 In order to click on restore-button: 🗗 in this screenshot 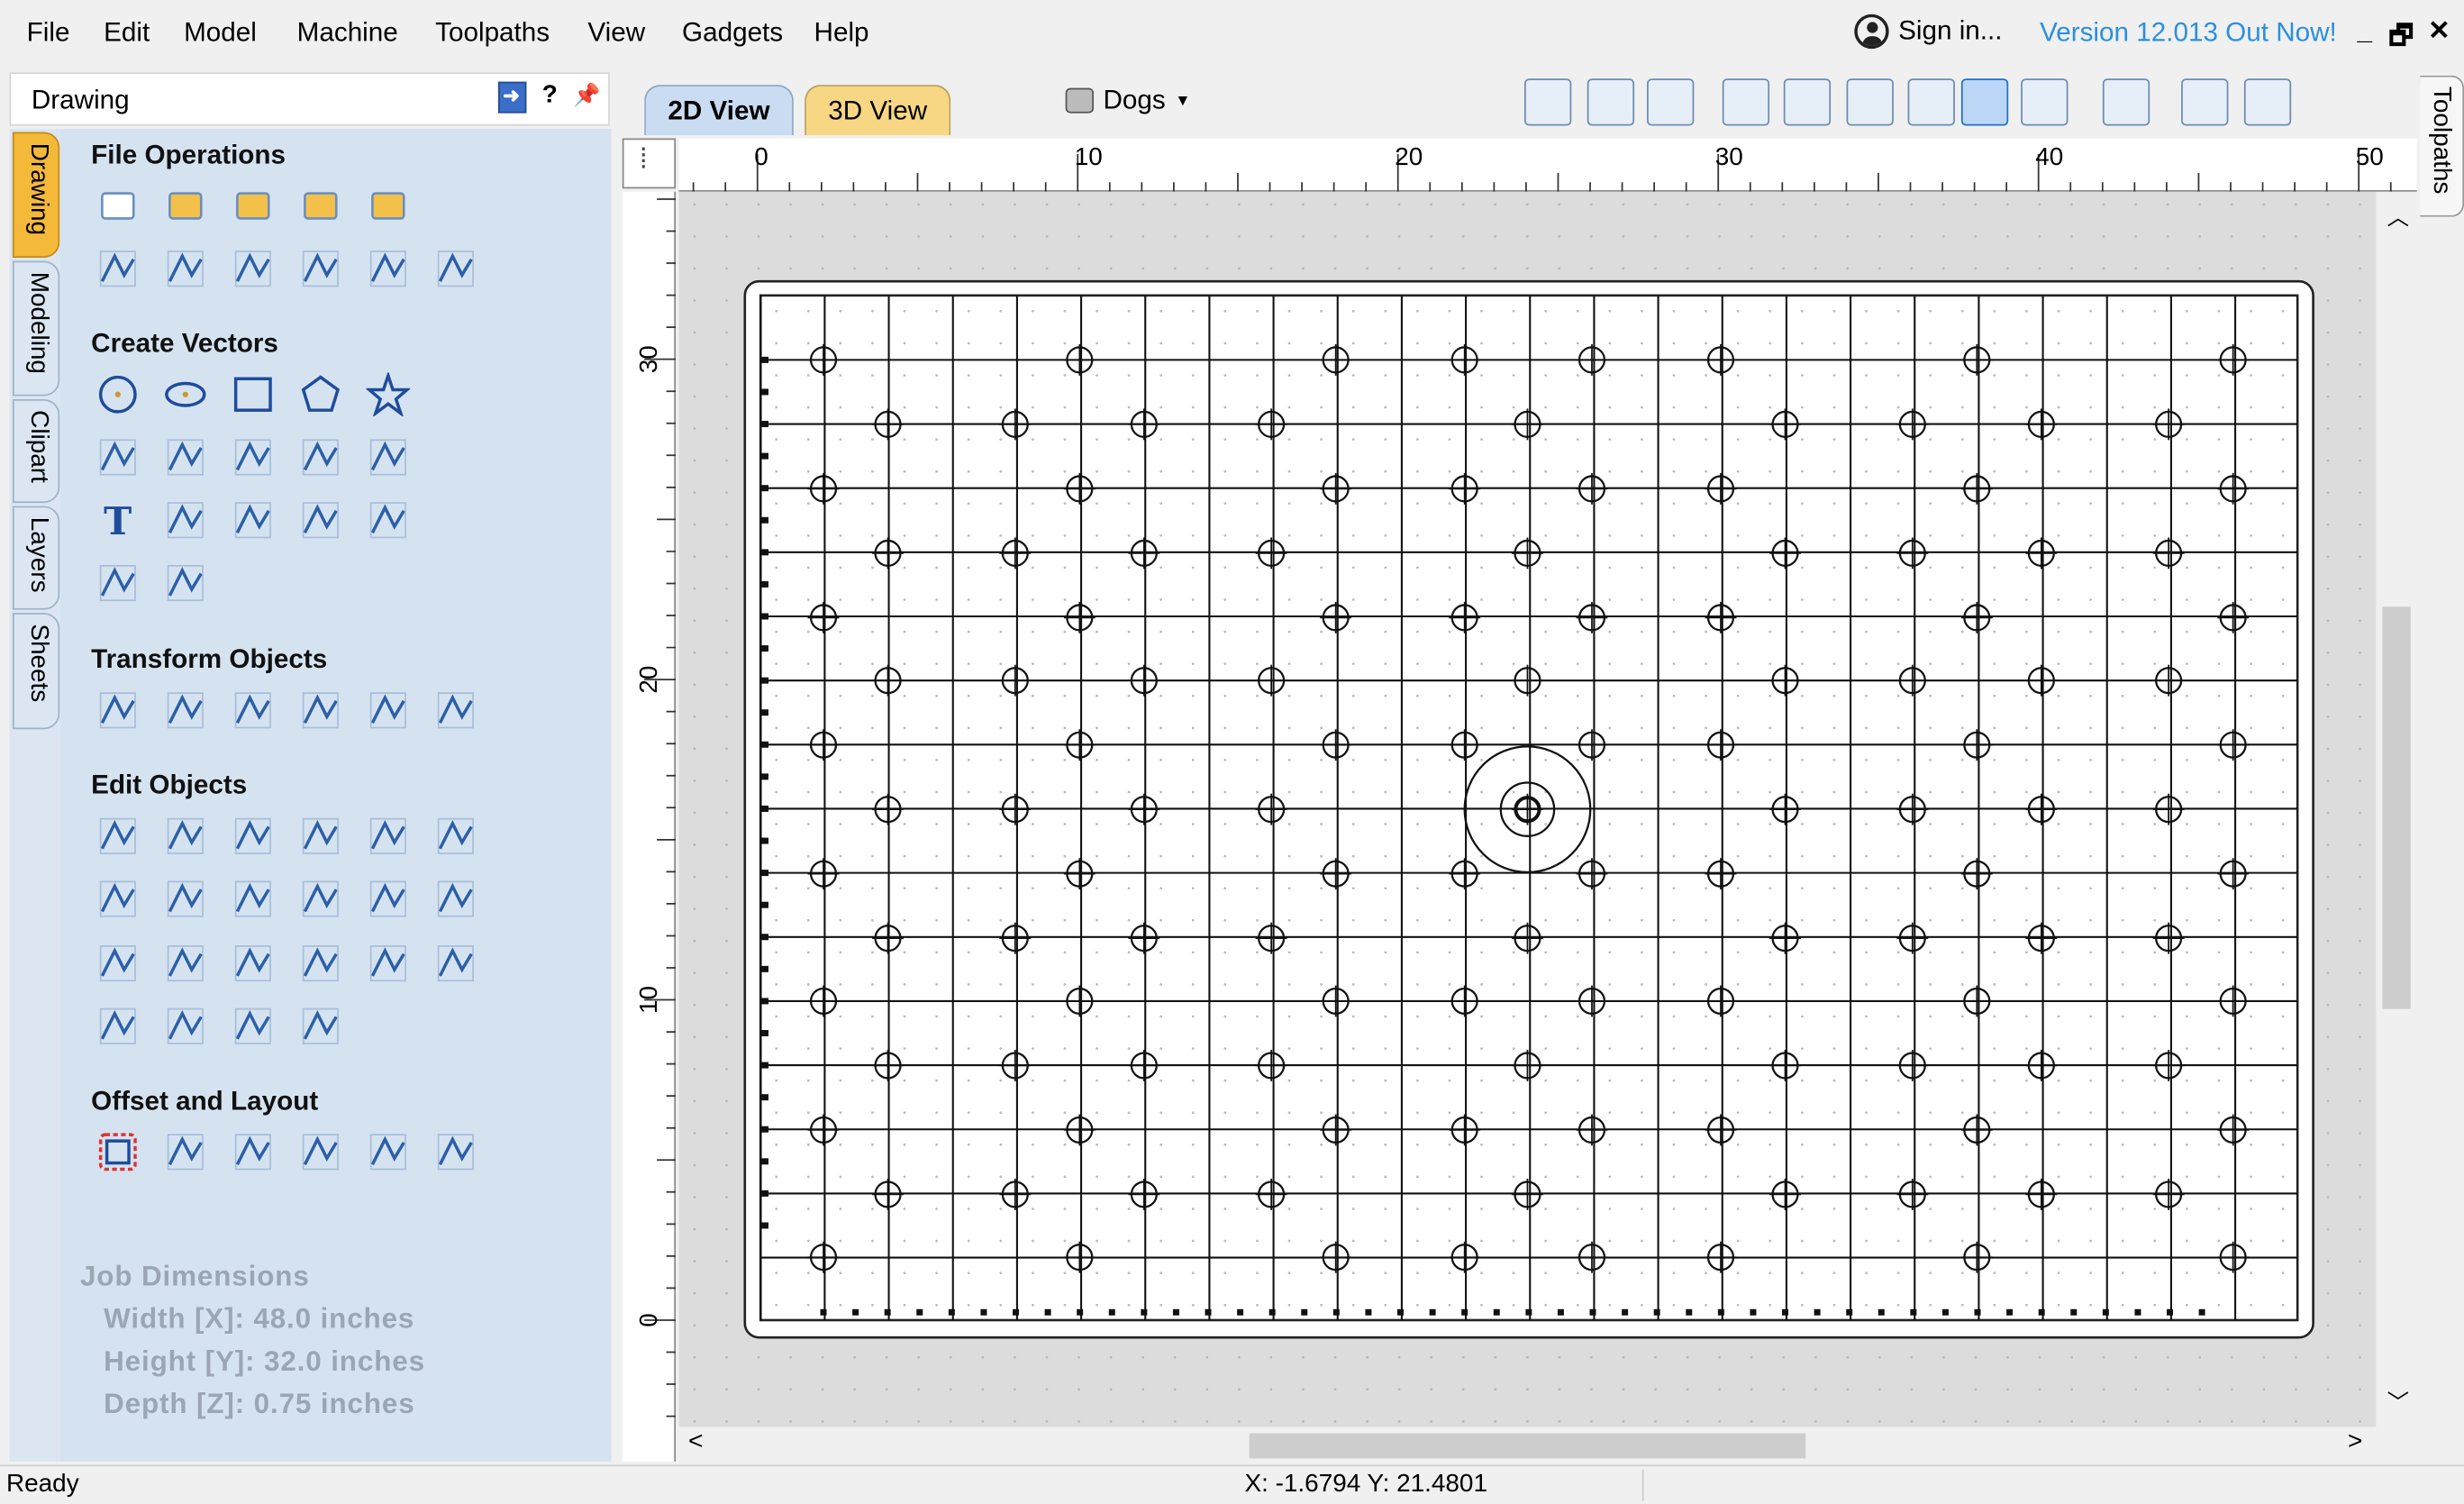, I will do `click(2401, 38)`.